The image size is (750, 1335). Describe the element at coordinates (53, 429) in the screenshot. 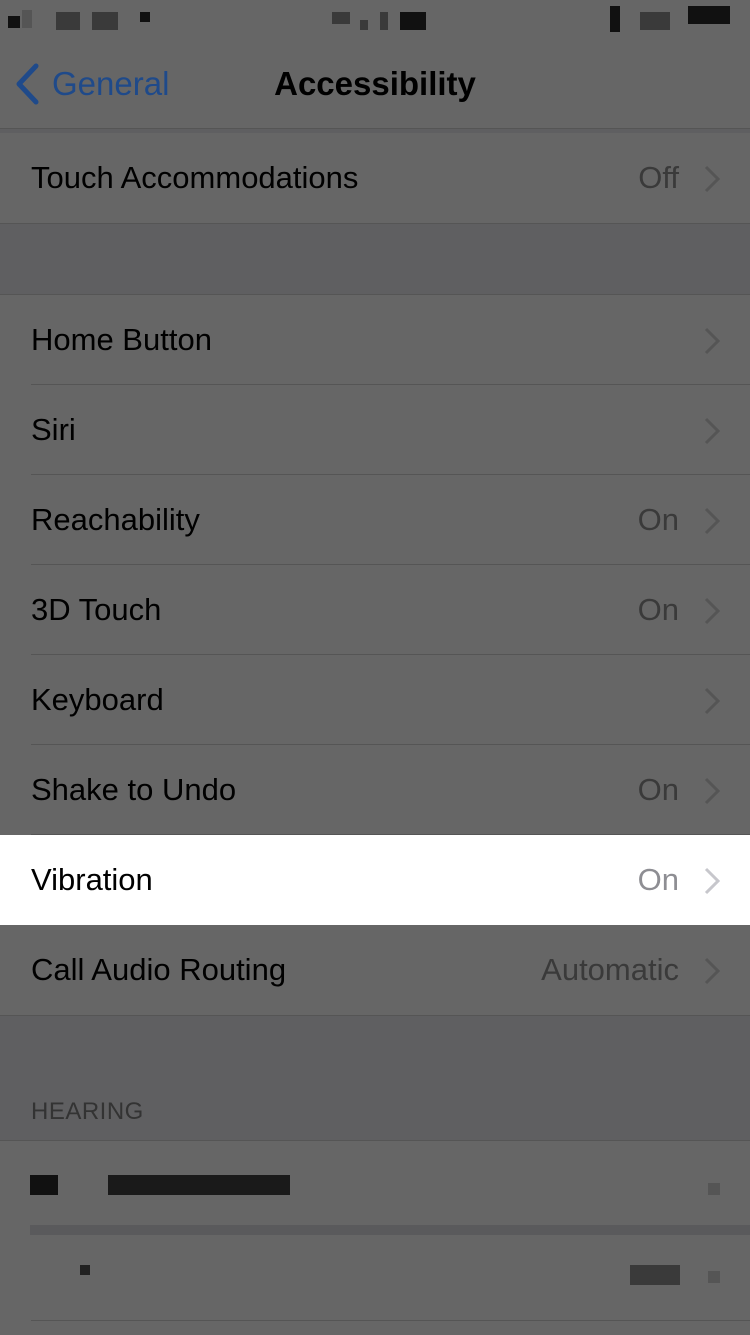

I see `row-label: Siri` at that location.